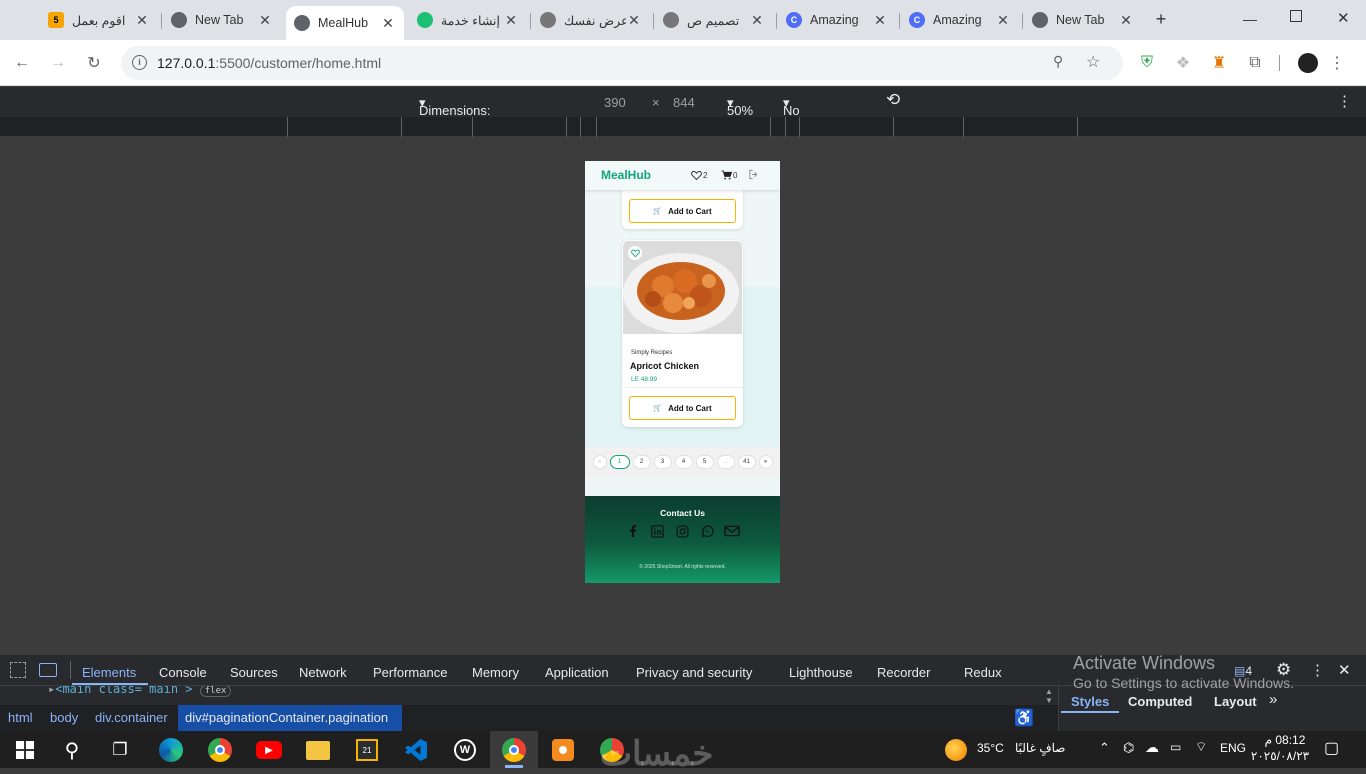 This screenshot has width=1366, height=774. Describe the element at coordinates (699, 175) in the screenshot. I see `wishlist-link: 2` at that location.